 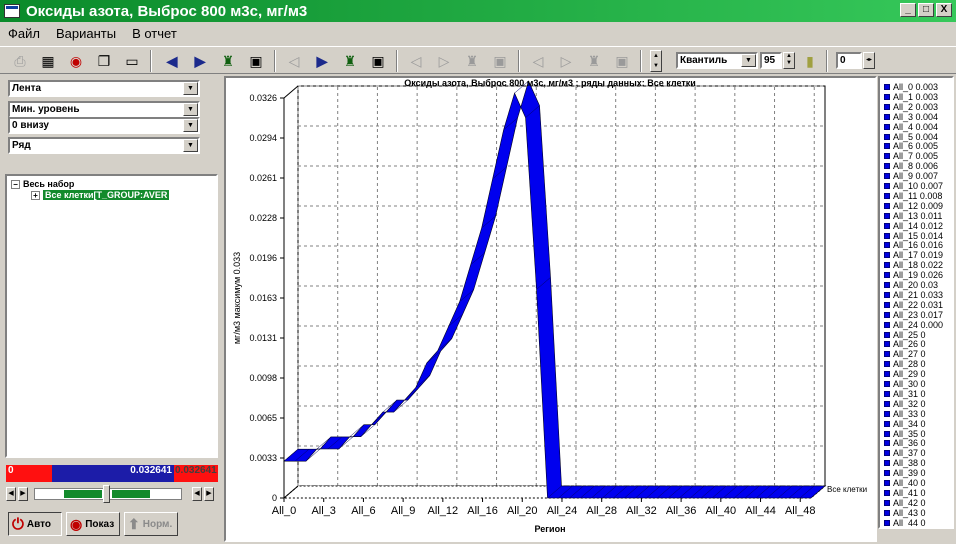 I want to click on view-type-combo: Лента ▼, so click(x=104, y=88).